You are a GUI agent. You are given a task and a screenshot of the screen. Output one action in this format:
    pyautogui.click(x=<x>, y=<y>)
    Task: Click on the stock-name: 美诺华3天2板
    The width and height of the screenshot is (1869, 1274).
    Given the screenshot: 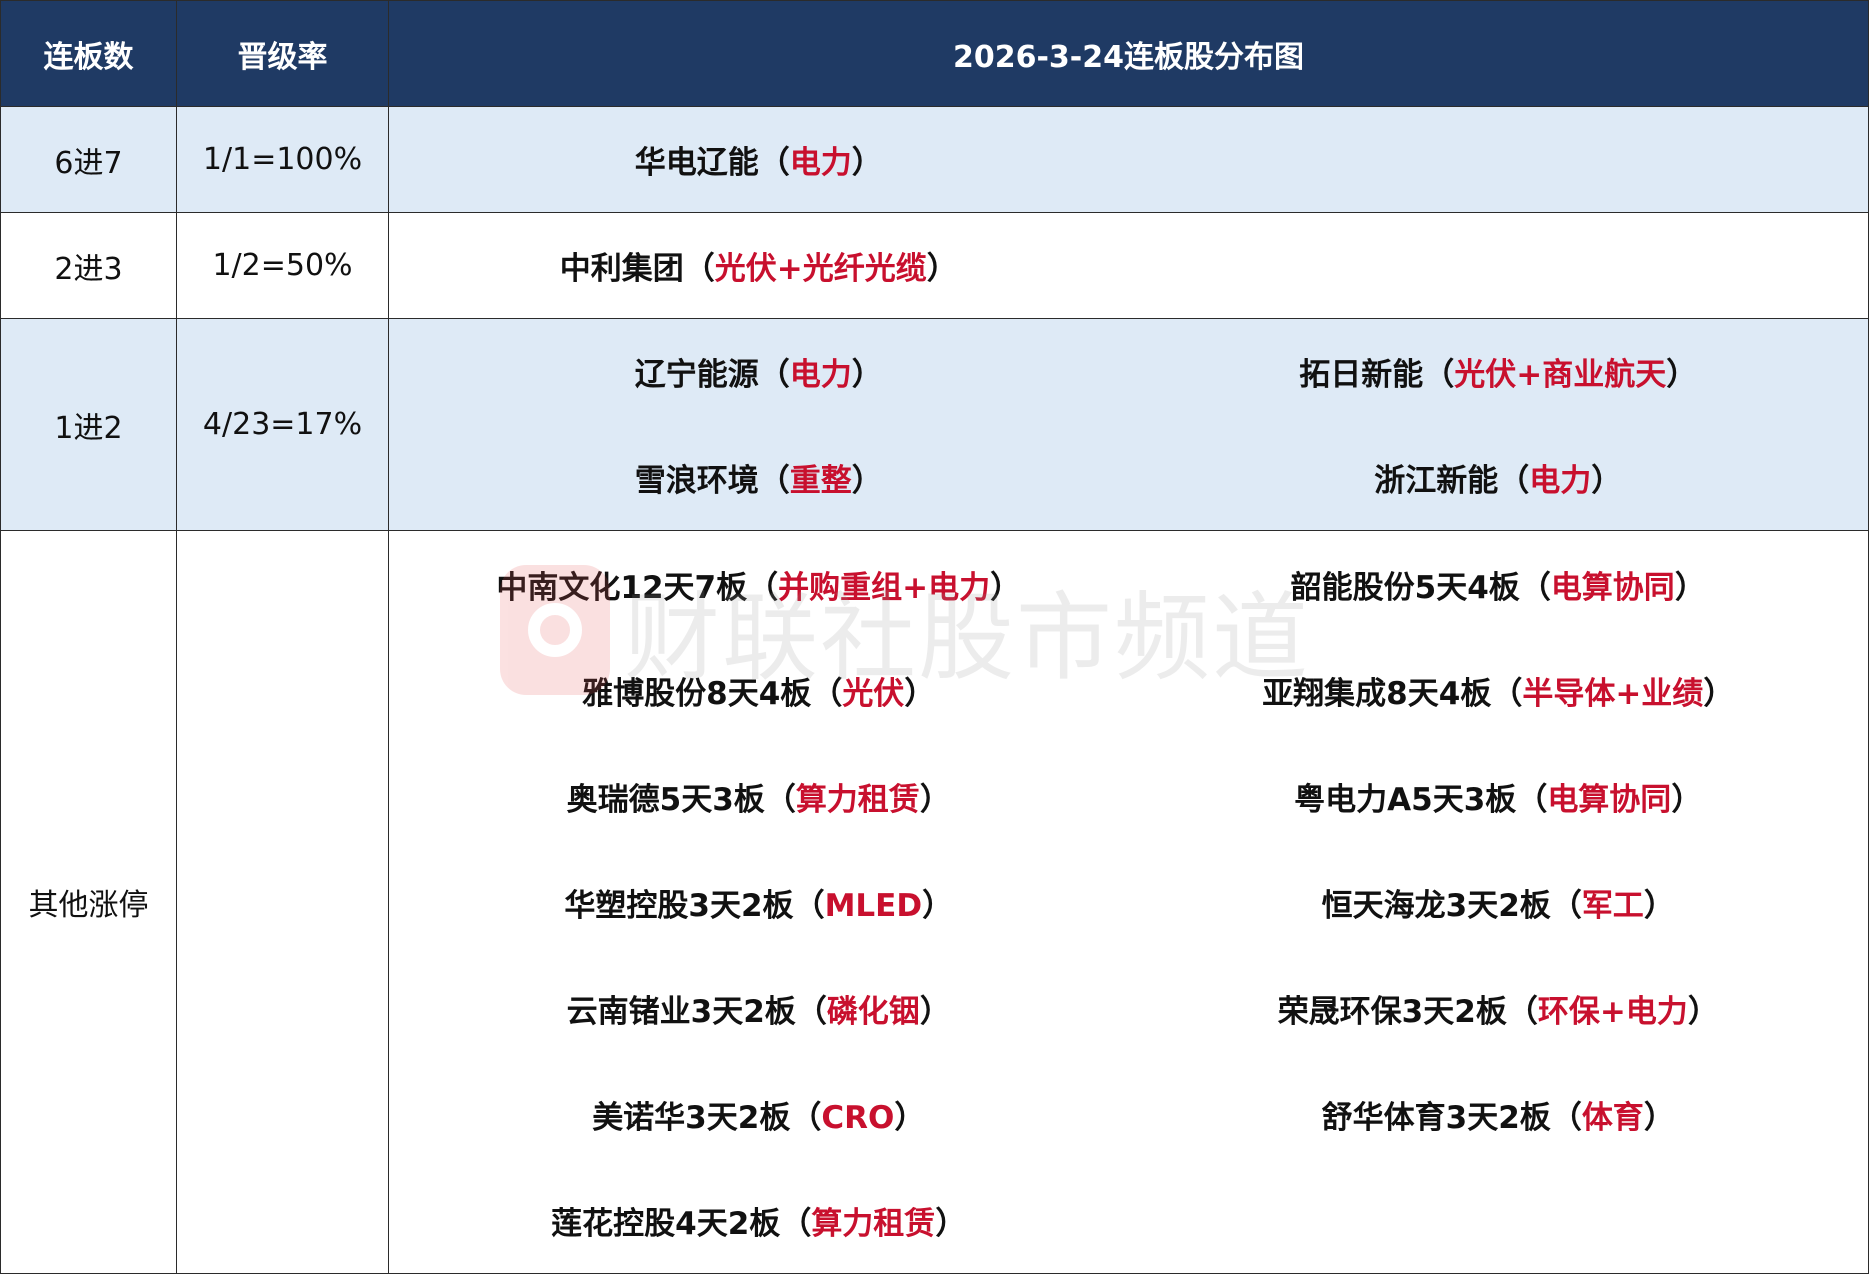 What is the action you would take?
    pyautogui.click(x=691, y=1117)
    